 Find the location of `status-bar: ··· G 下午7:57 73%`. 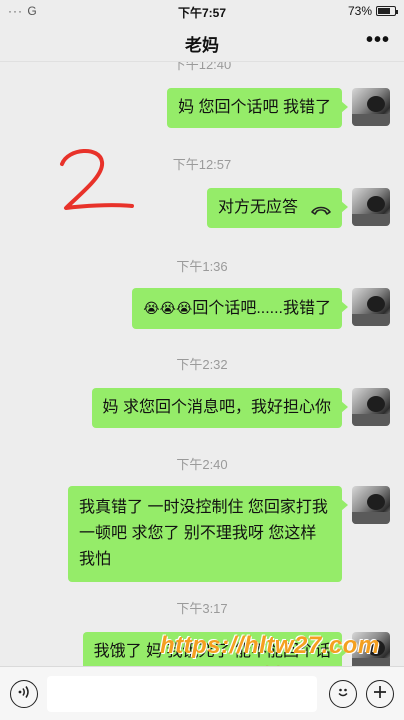

status-bar: ··· G 下午7:57 73% is located at coordinates (202, 11).